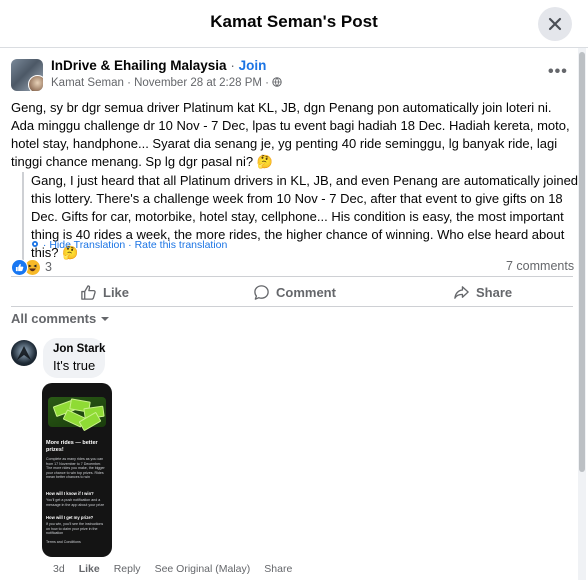 The width and height of the screenshot is (588, 580). Describe the element at coordinates (181, 245) in the screenshot. I see `rate-translation-link: Rate this translation` at that location.